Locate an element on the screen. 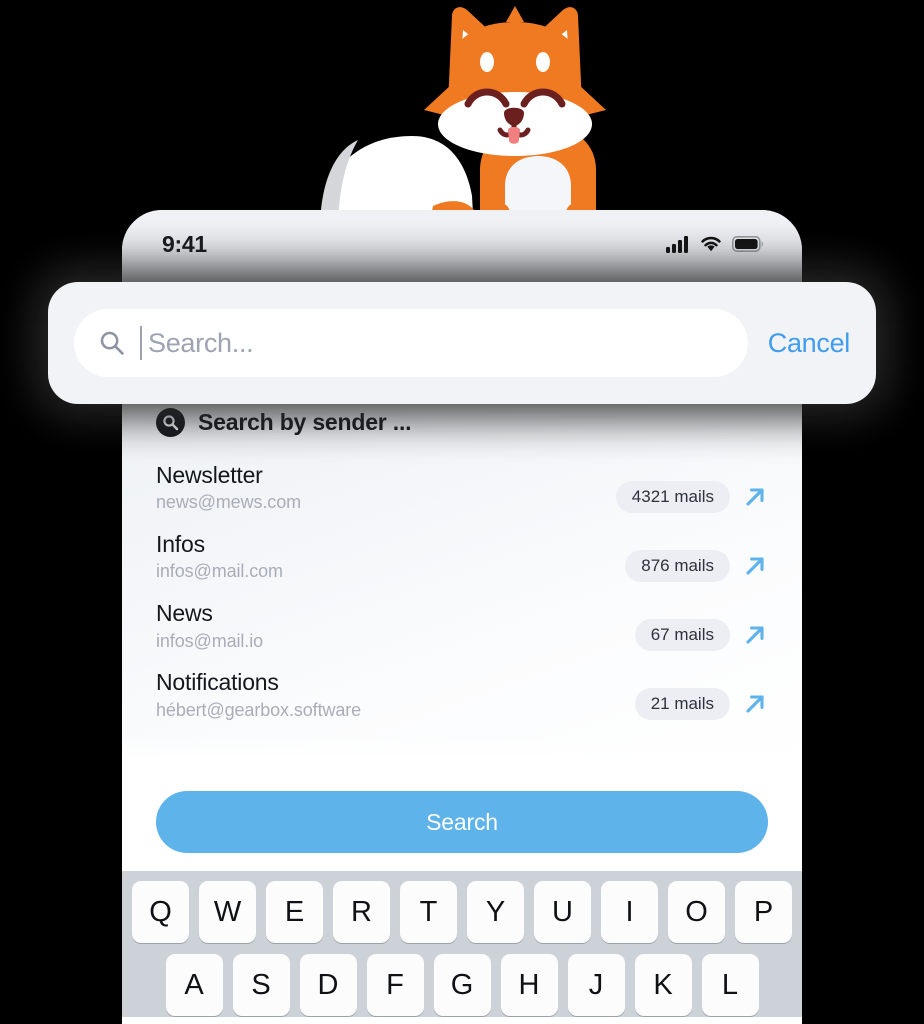  sender-info: Notifications hébert@gearbox.software is located at coordinates (258, 695).